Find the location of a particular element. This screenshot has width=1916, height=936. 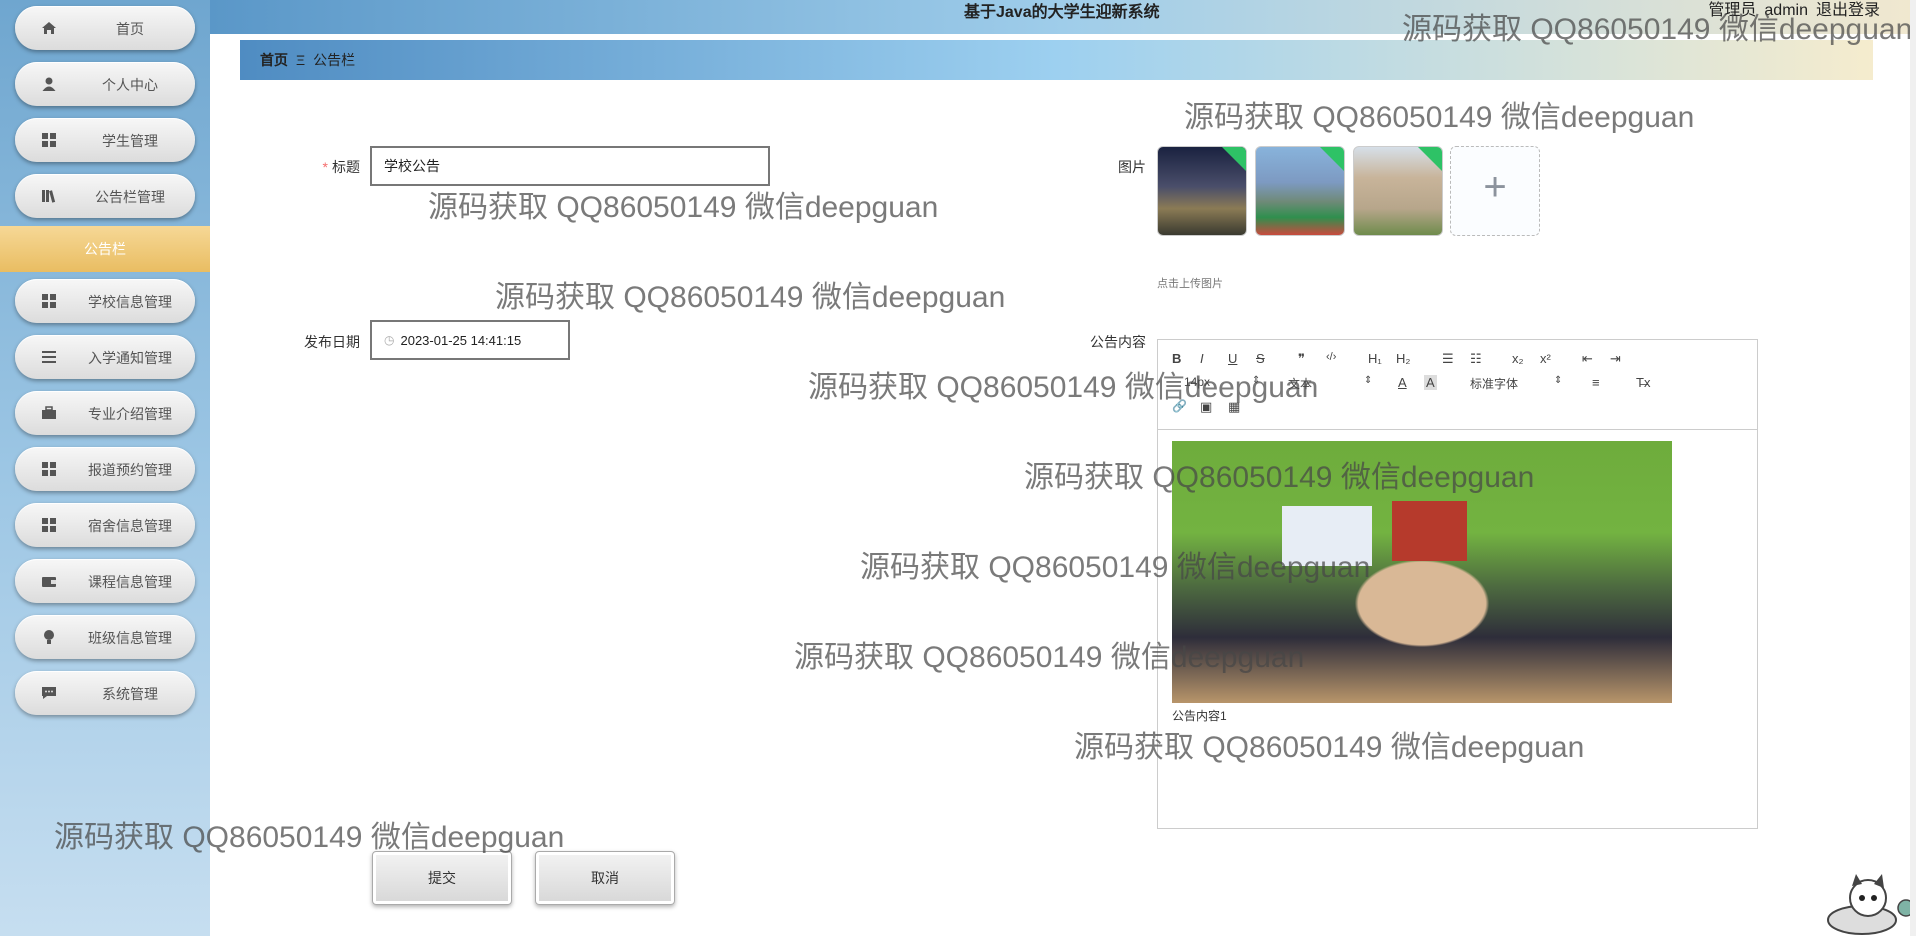

upload-image-button: + is located at coordinates (1495, 191).